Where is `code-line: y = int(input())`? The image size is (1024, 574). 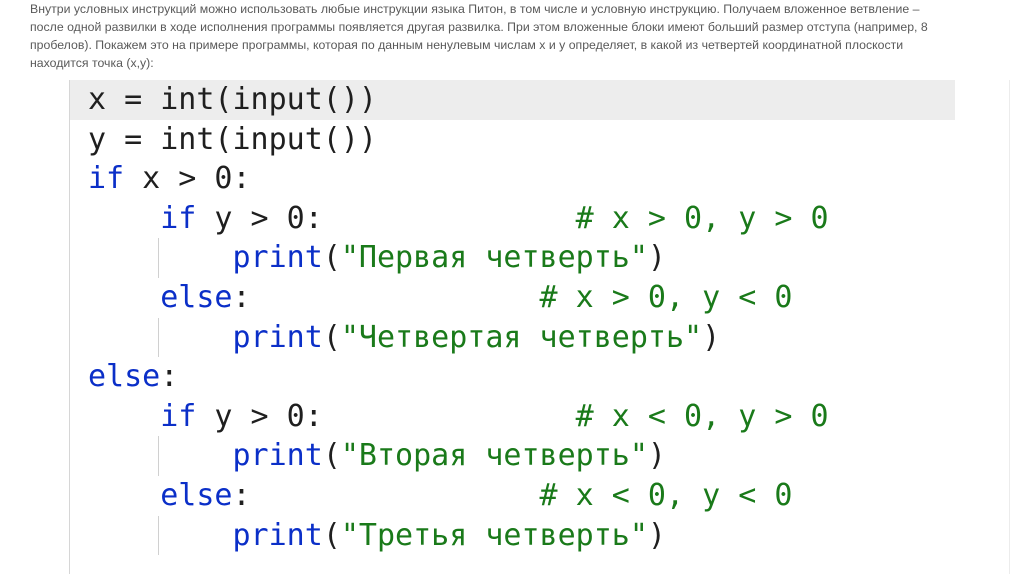 code-line: y = int(input()) is located at coordinates (512, 140).